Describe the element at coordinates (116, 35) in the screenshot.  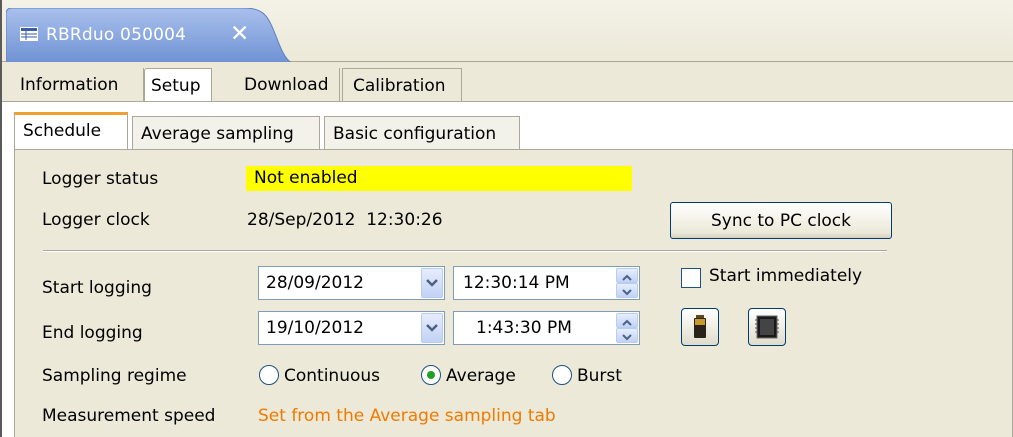
I see `editor-tab-title: RBRduo 050004` at that location.